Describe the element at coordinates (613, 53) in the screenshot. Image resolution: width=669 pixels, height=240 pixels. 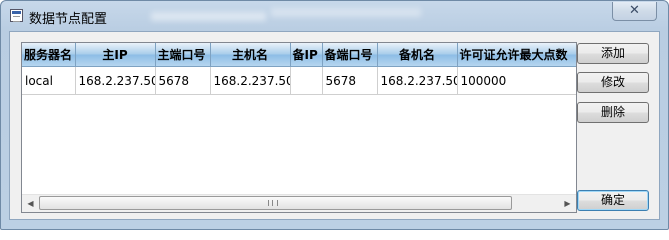
I see `add-button: 添加` at that location.